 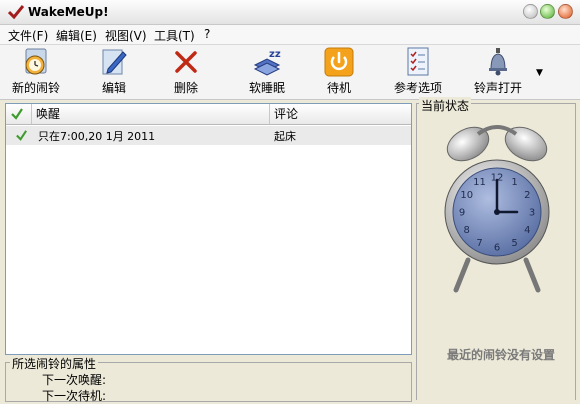 I want to click on status-message: 最近的闹铃没有设置, so click(x=501, y=355).